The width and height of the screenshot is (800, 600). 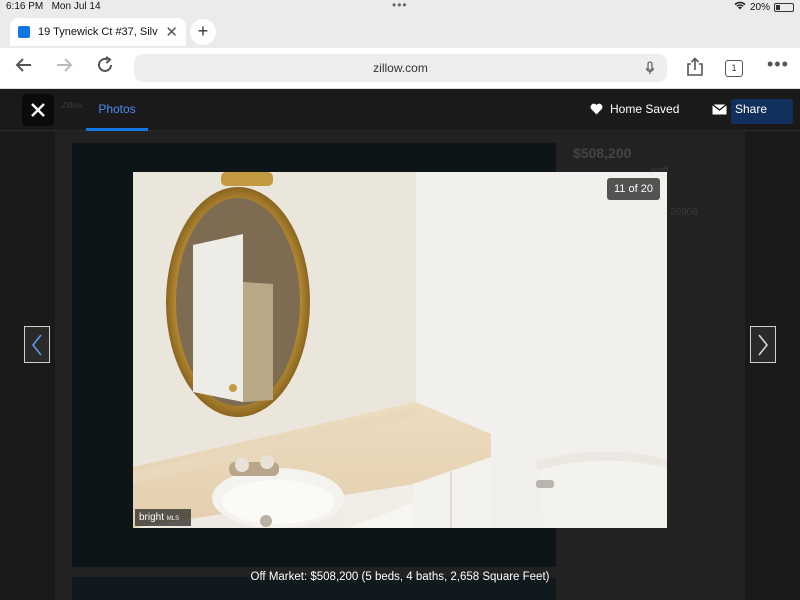 What do you see at coordinates (163, 517) in the screenshot?
I see `mls-watermark: bright MLS` at bounding box center [163, 517].